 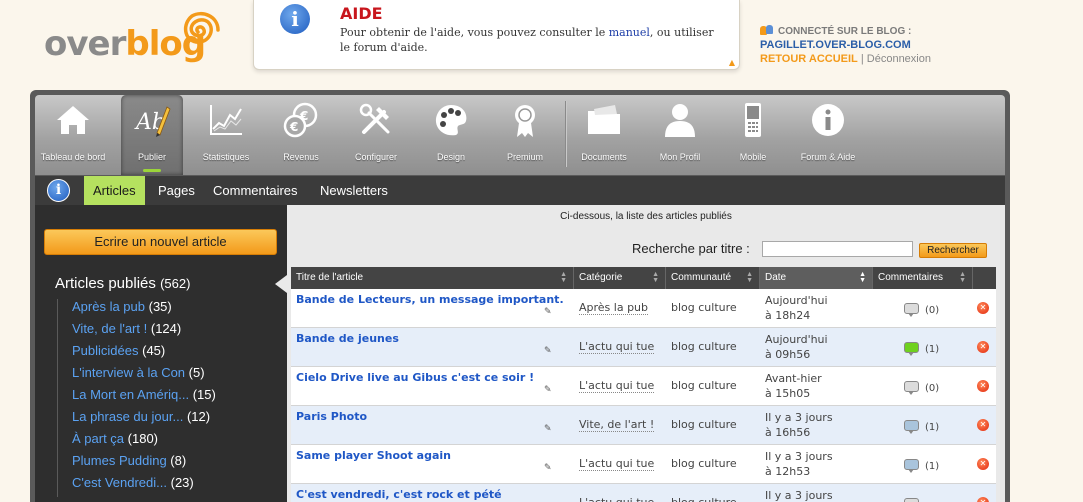 What do you see at coordinates (73, 135) in the screenshot?
I see `tool-dashboard: Tableau de bord` at bounding box center [73, 135].